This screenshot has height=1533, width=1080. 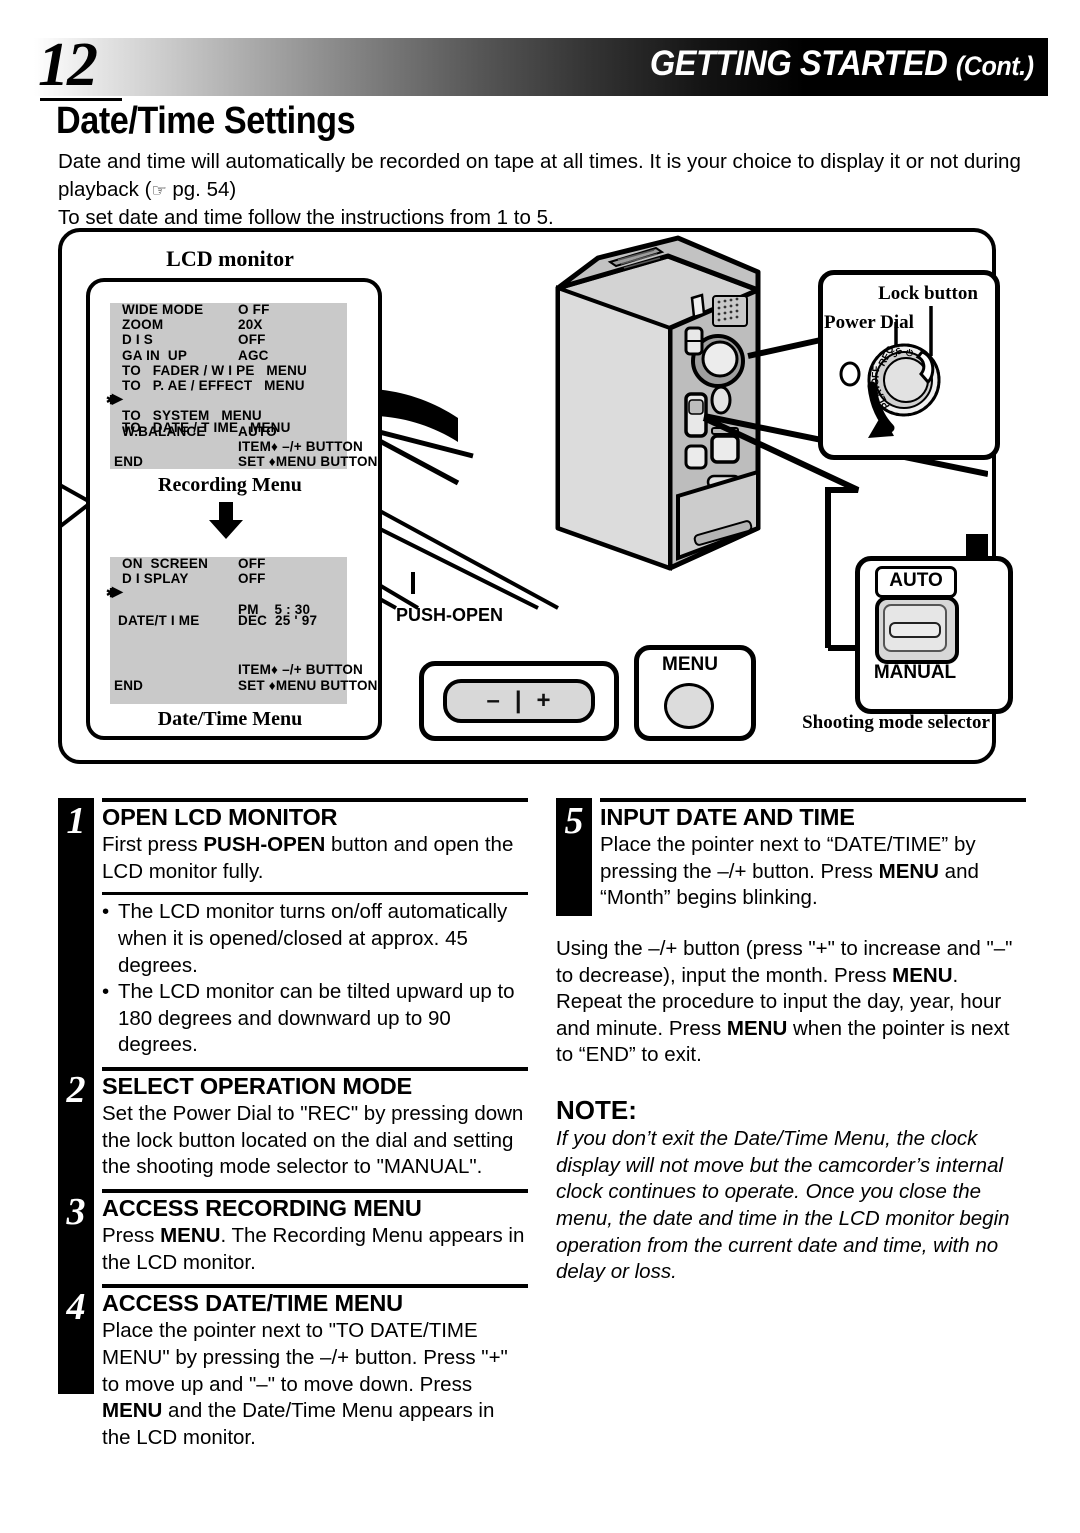 I want to click on date-time-menu-caption: Date/Time Menu, so click(x=230, y=719).